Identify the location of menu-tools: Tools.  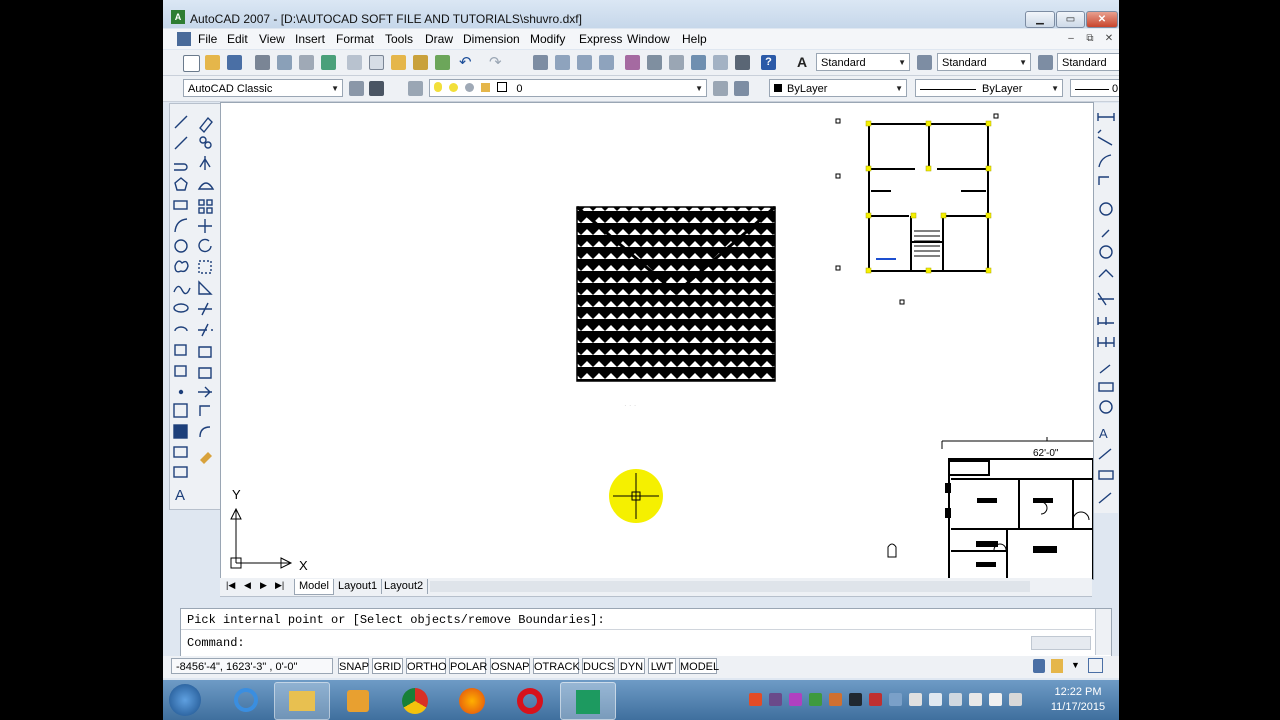
(399, 39).